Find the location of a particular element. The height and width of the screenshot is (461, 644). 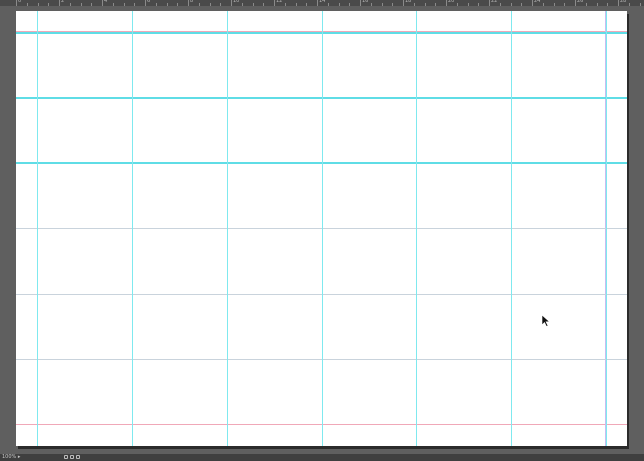

ruler-label: 14 is located at coordinates (322, 2).